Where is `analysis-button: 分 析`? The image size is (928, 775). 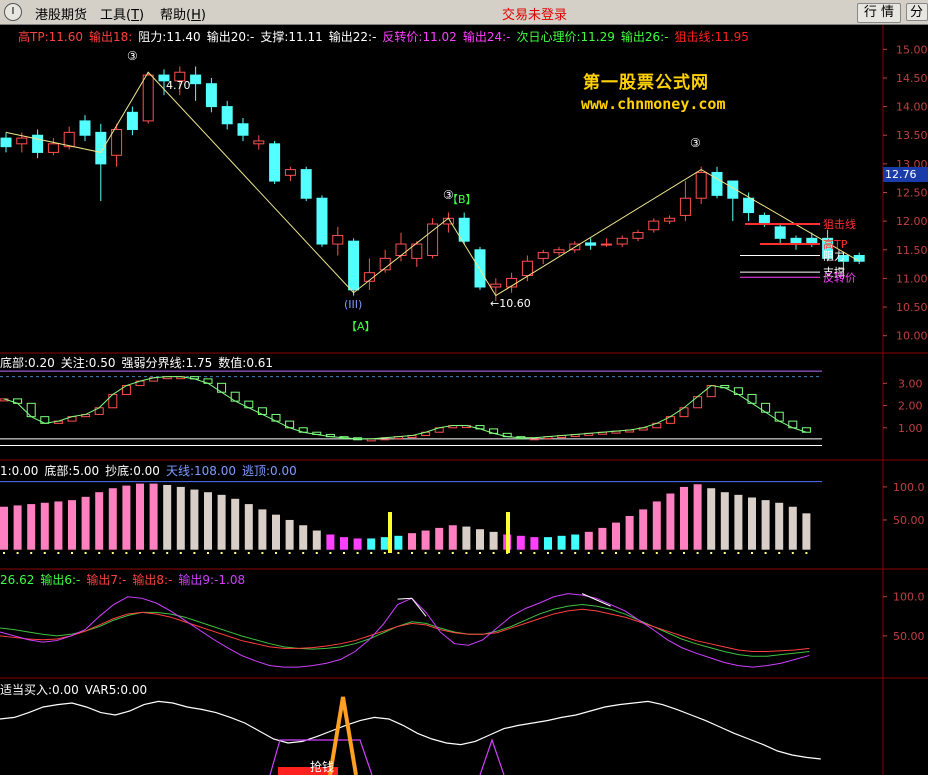
analysis-button: 分 析 is located at coordinates (917, 12).